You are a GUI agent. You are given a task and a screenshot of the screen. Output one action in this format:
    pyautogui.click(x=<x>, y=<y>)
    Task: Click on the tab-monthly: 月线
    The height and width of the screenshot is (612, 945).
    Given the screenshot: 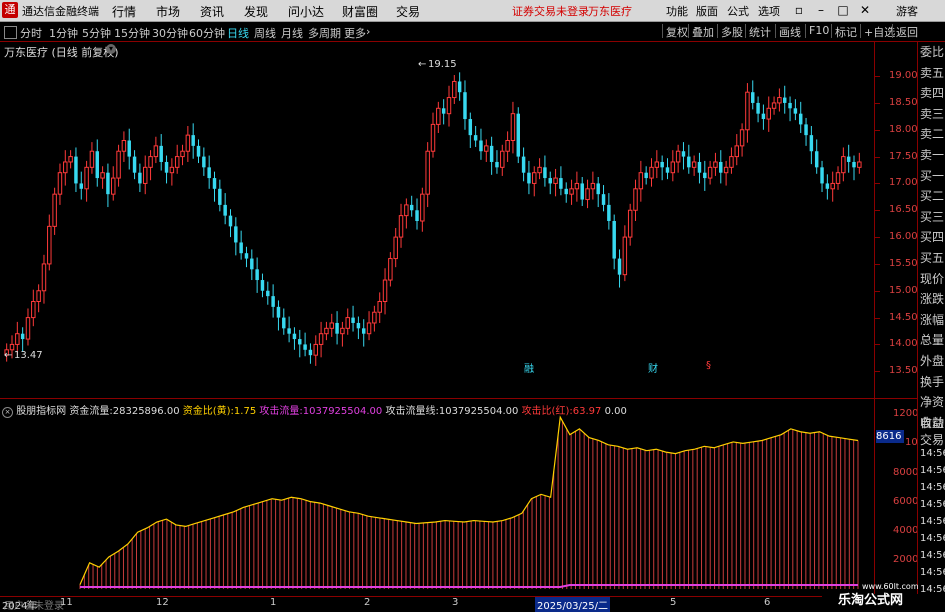 What is the action you would take?
    pyautogui.click(x=292, y=33)
    